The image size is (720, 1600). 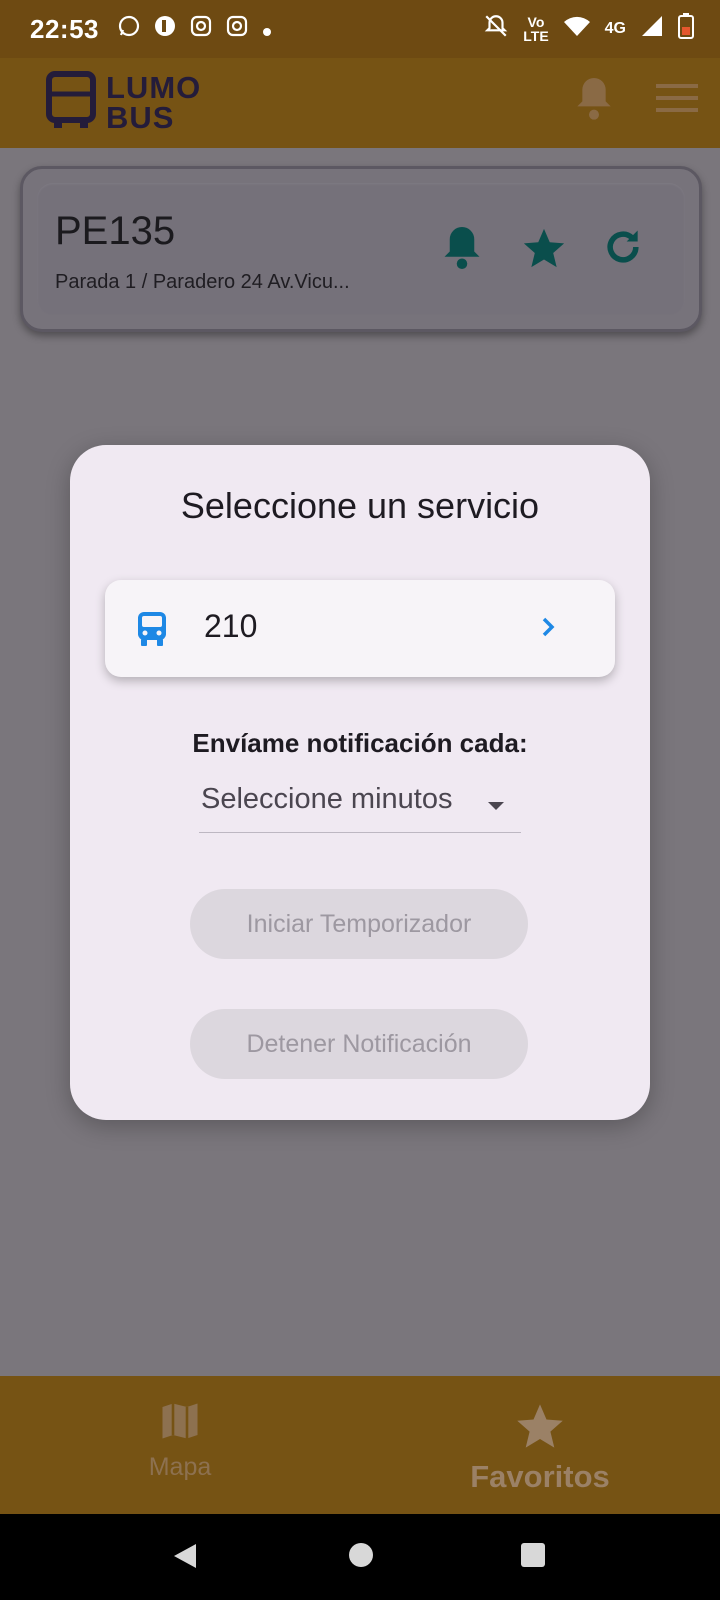 I want to click on dot-icon, so click(x=267, y=29).